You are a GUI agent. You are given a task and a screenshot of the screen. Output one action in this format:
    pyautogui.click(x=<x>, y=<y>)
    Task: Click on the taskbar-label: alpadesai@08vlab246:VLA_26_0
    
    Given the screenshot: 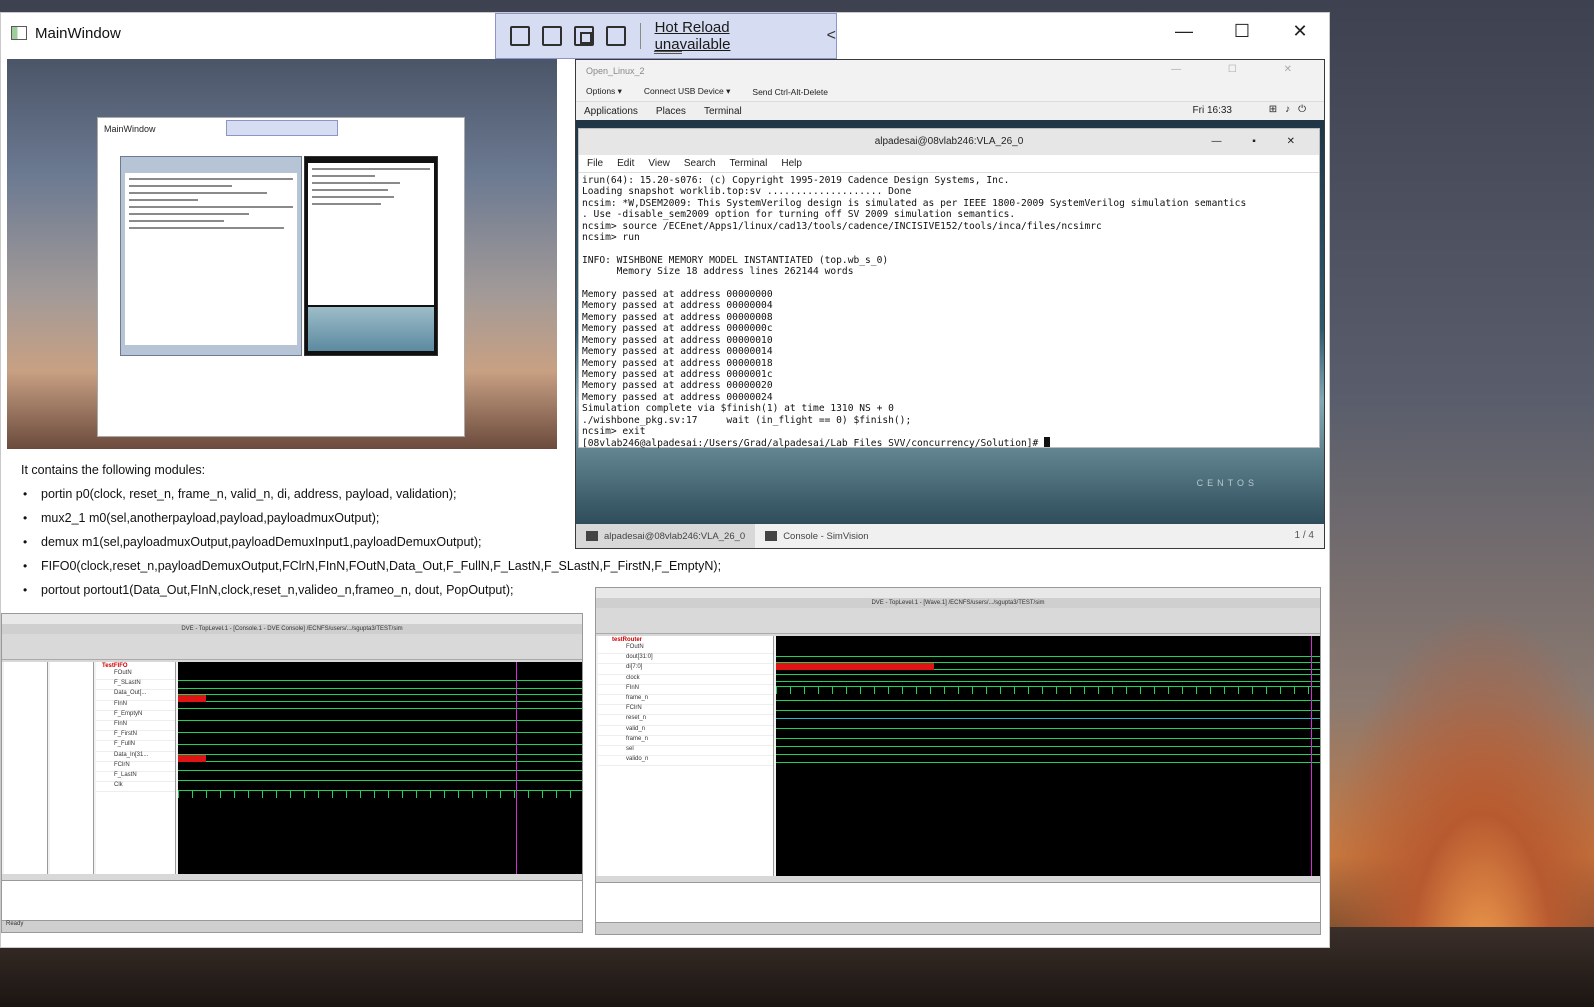 What is the action you would take?
    pyautogui.click(x=675, y=536)
    